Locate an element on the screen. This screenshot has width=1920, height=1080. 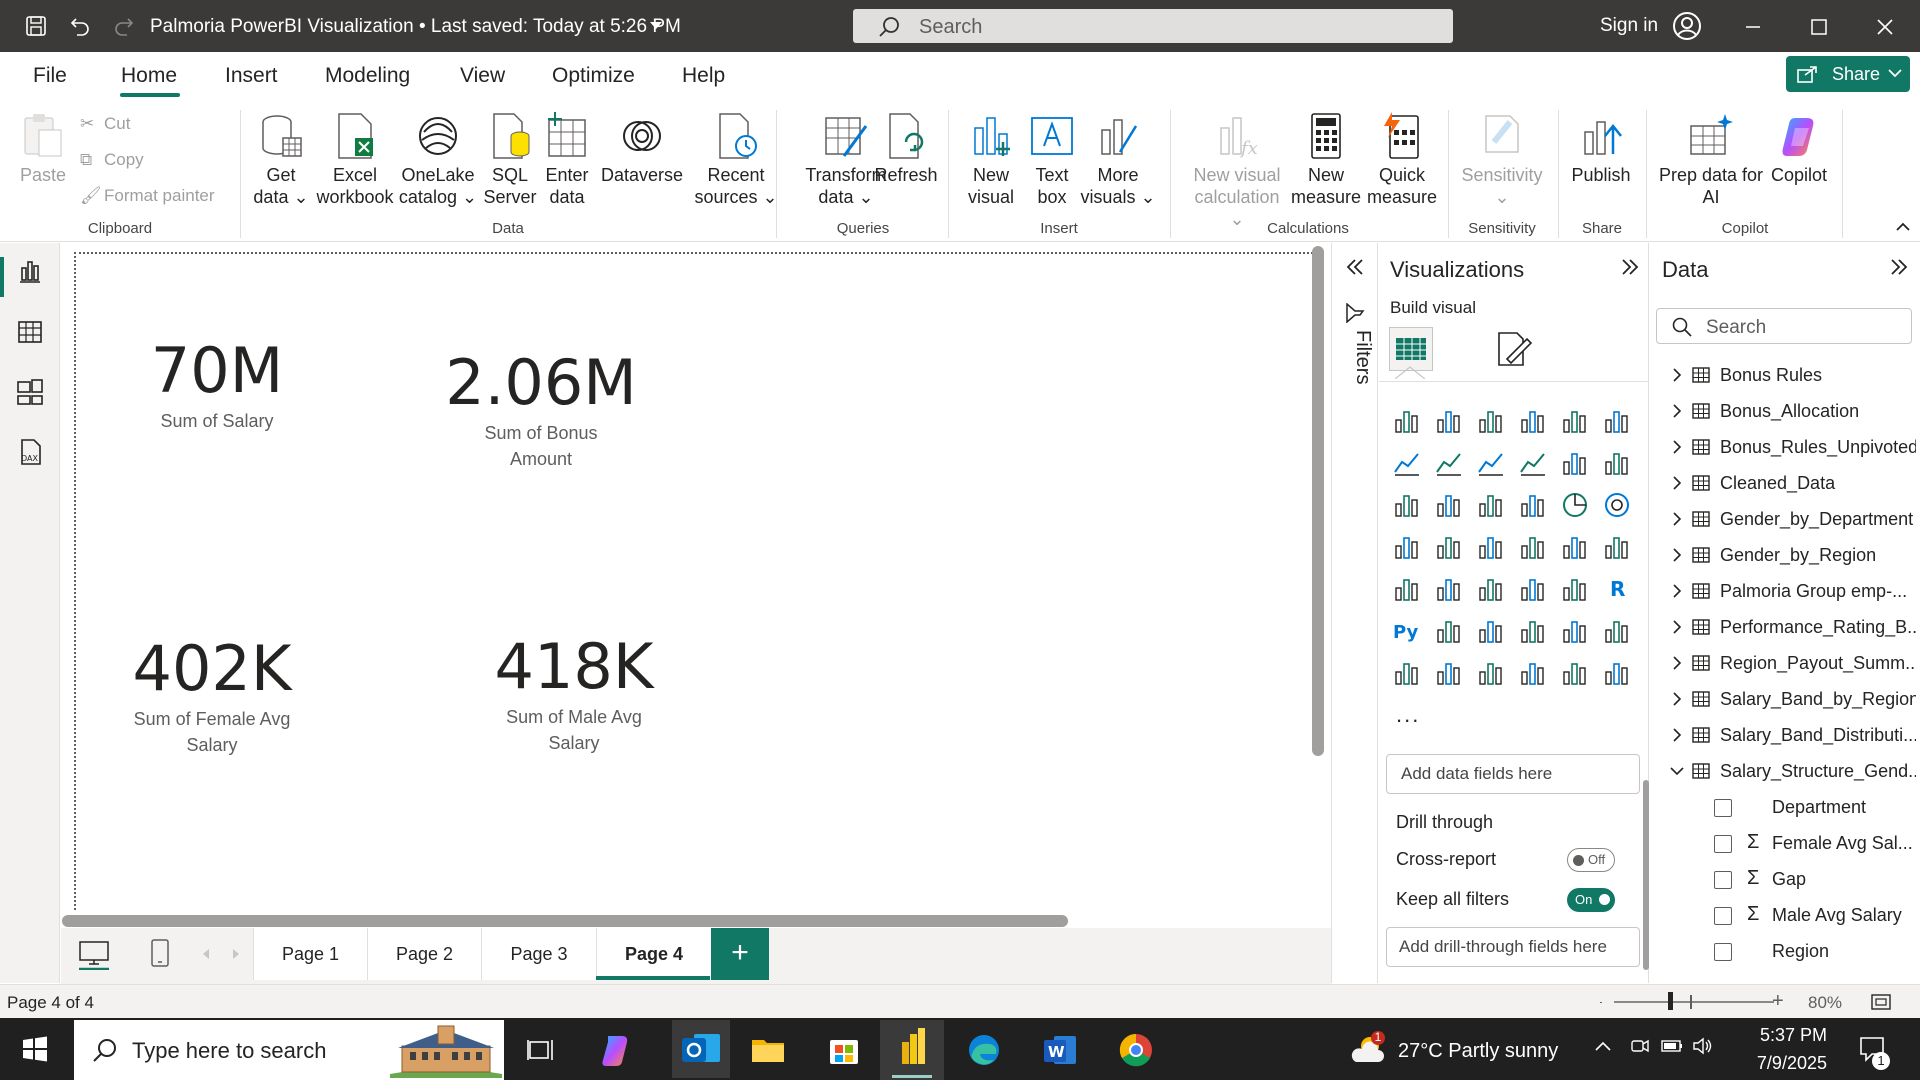
table-visual-icon is located at coordinates (1533, 589).